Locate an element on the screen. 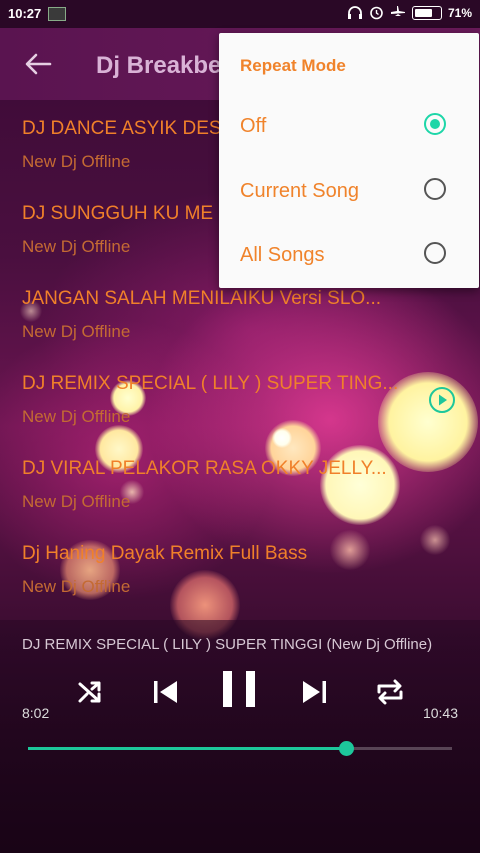  radio-selected-icon is located at coordinates (435, 124).